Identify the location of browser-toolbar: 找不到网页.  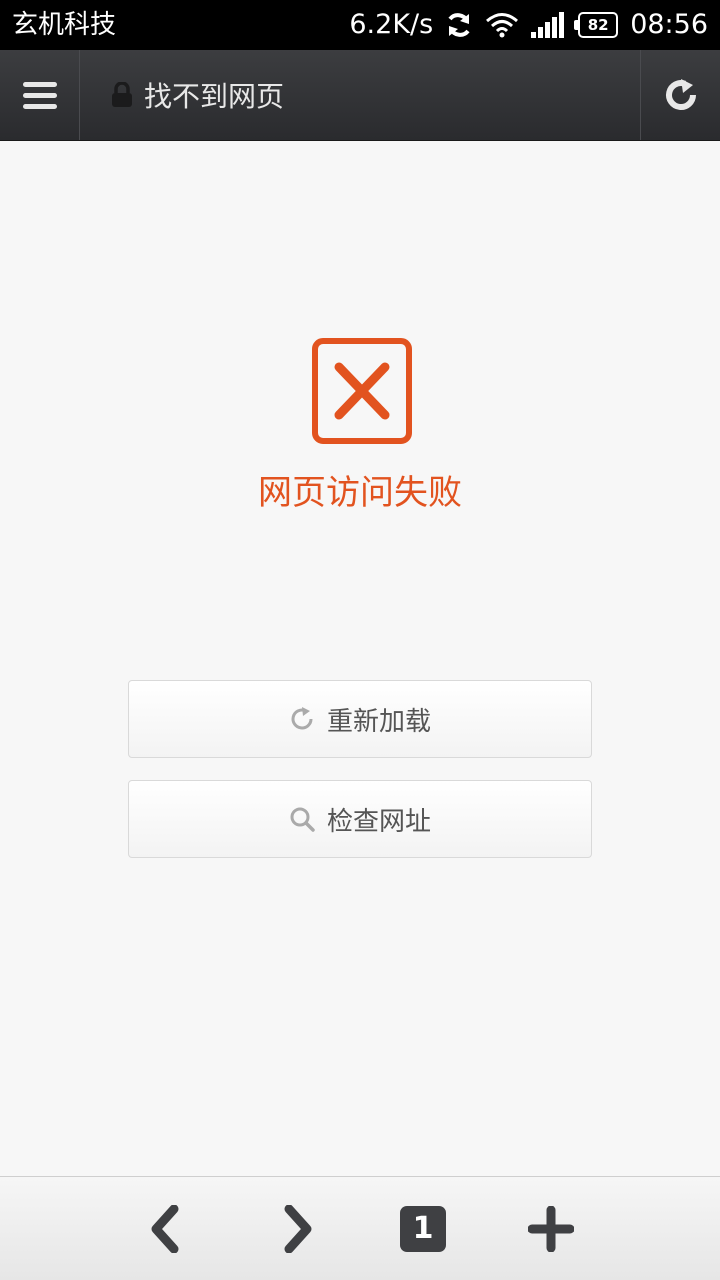
(360, 95).